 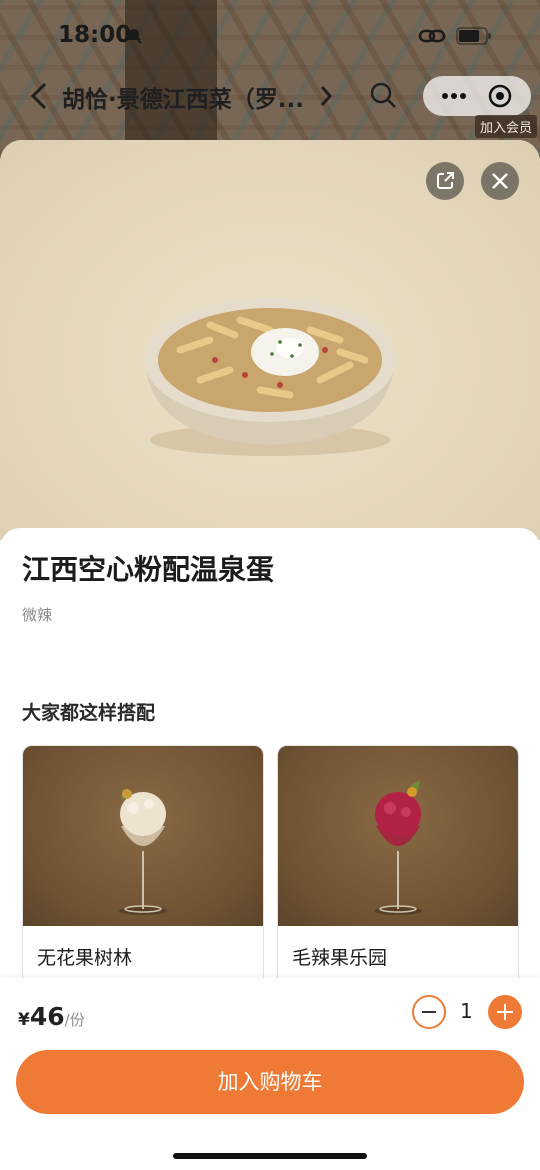 What do you see at coordinates (429, 1012) in the screenshot?
I see `decrease-quantity-button` at bounding box center [429, 1012].